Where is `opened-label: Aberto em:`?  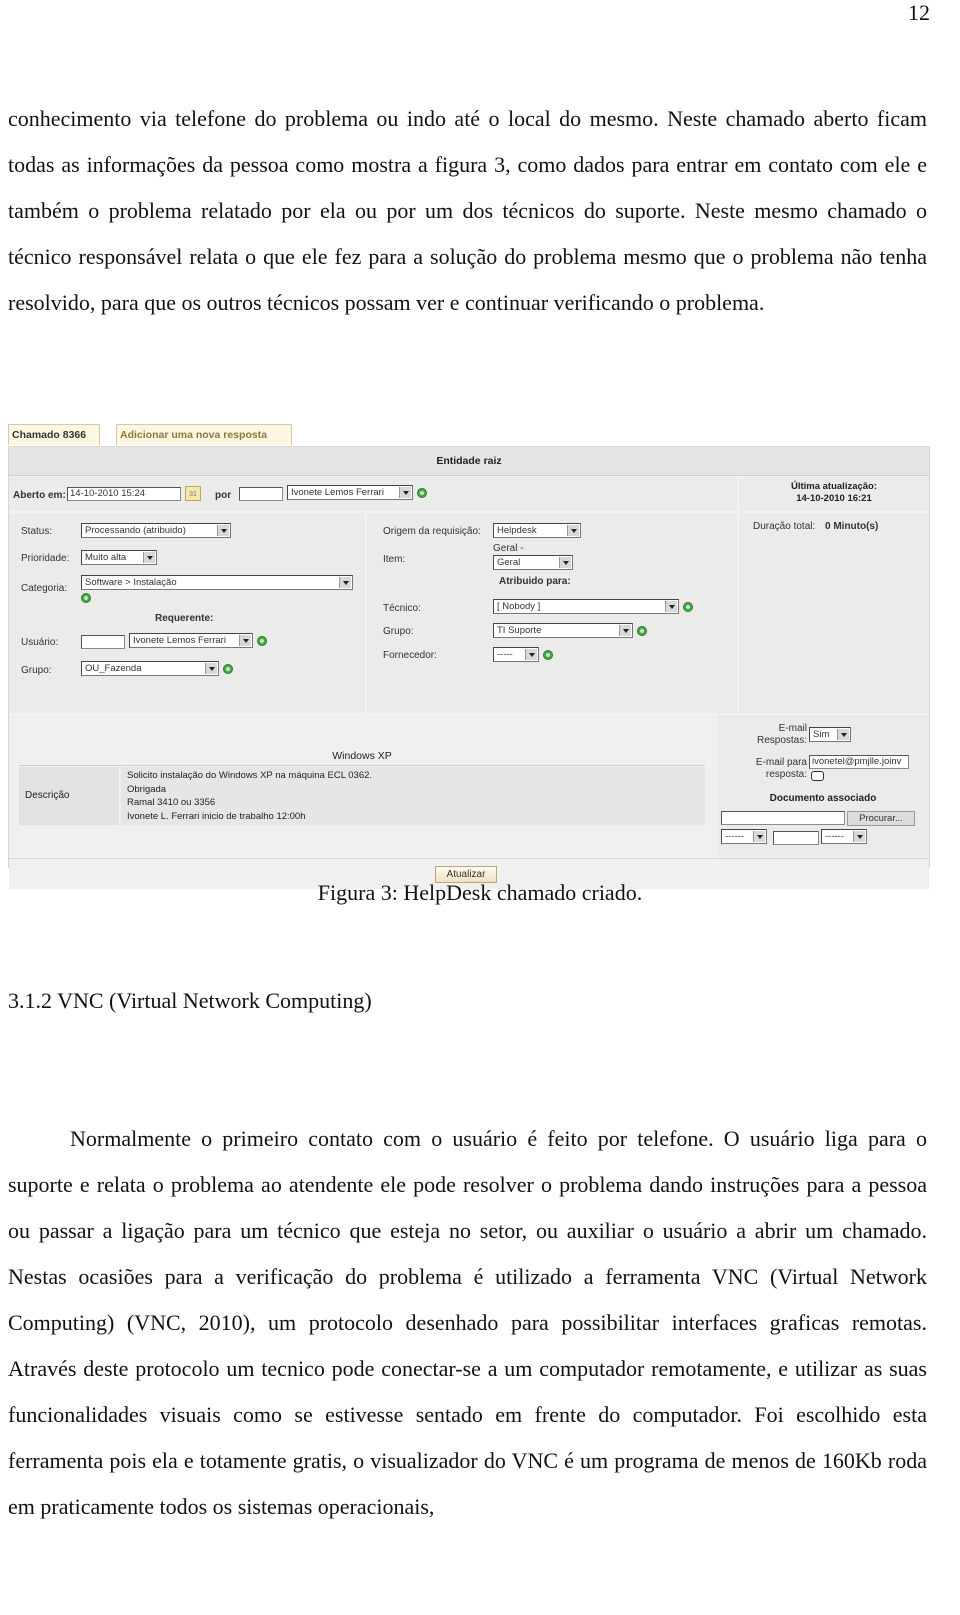
opened-label: Aberto em: is located at coordinates (39, 495).